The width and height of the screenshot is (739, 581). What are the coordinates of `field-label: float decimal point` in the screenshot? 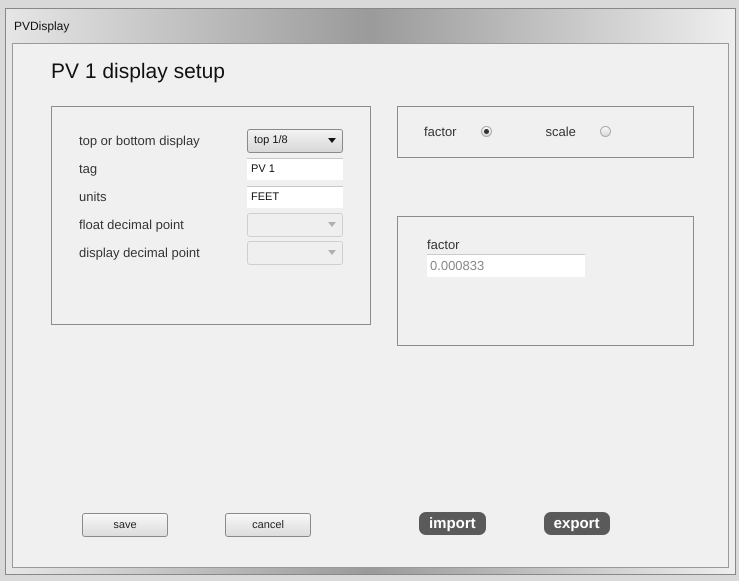 It's located at (131, 225).